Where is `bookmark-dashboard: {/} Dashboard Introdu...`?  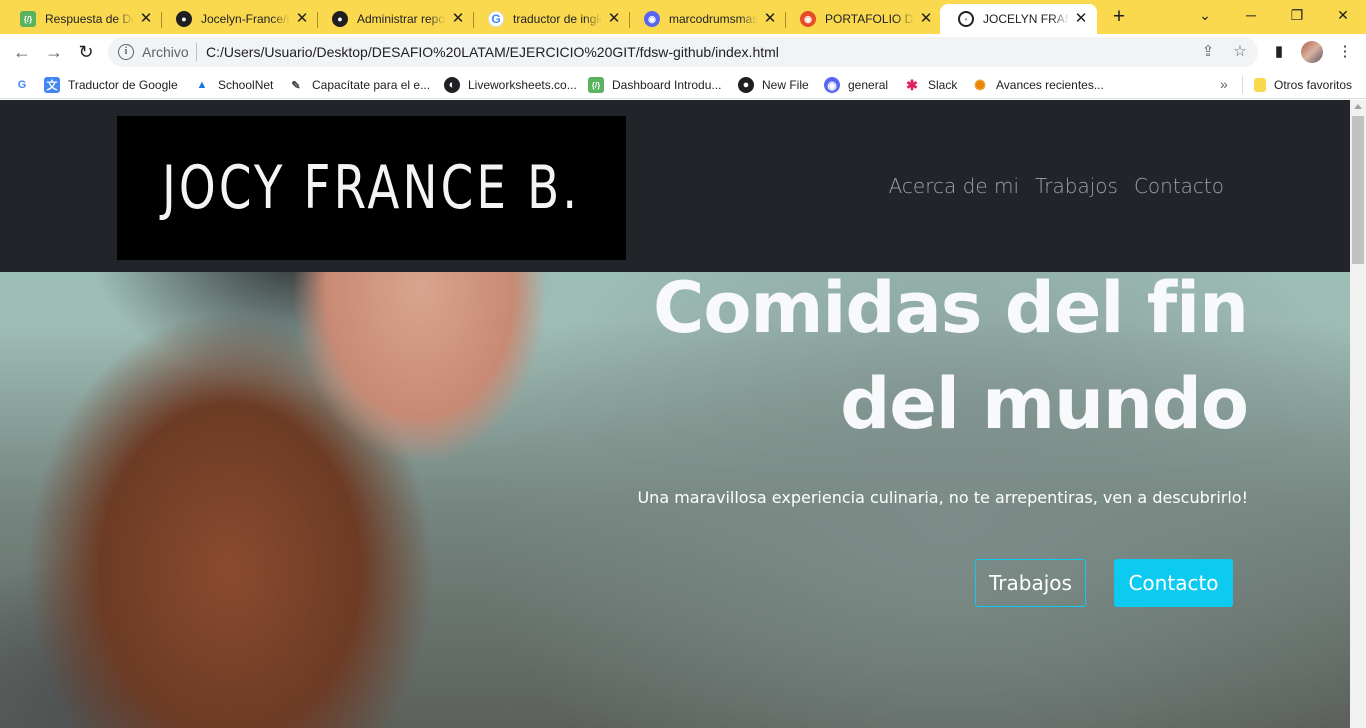 bookmark-dashboard: {/} Dashboard Introdu... is located at coordinates (654, 85).